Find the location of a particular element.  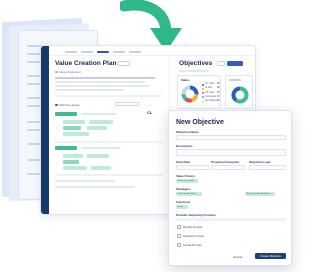

edit-button is located at coordinates (123, 63).